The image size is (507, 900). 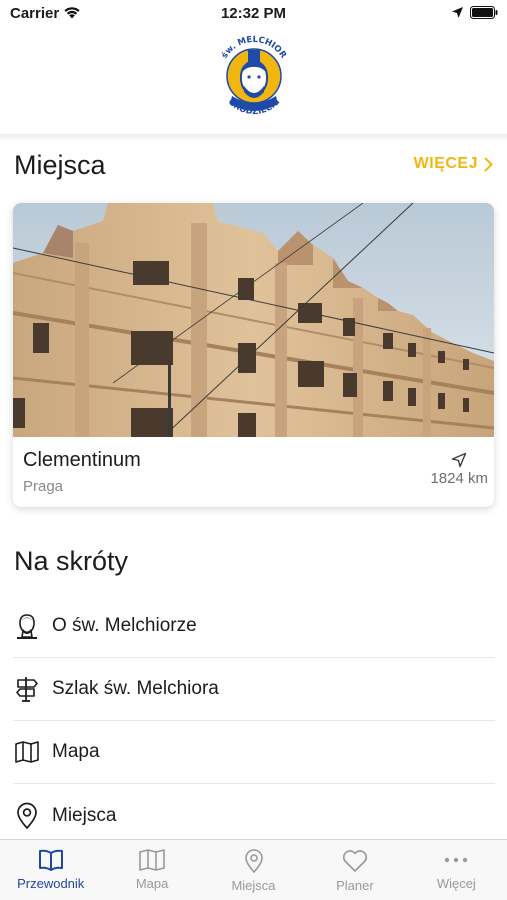 What do you see at coordinates (456, 860) in the screenshot?
I see `more-dots-icon` at bounding box center [456, 860].